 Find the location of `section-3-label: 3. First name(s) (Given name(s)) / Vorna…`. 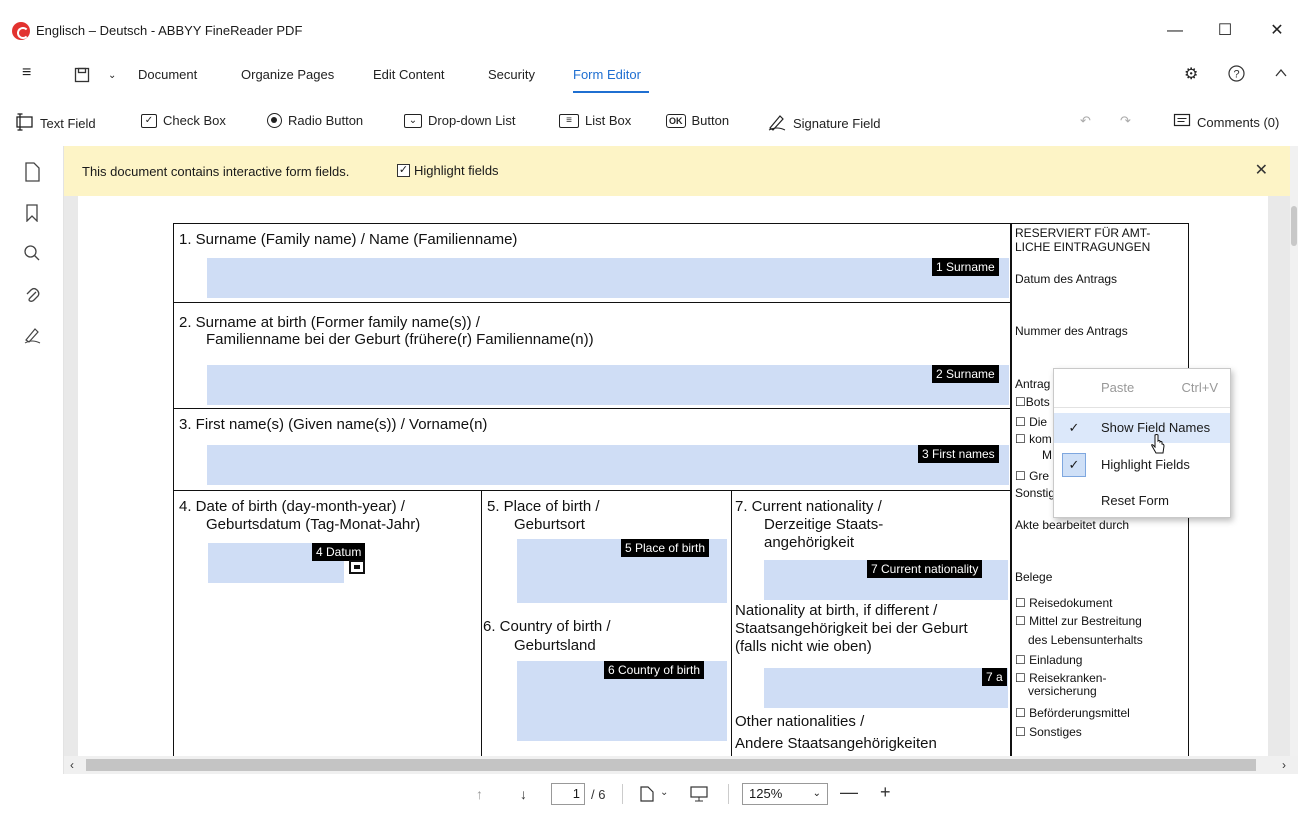

section-3-label: 3. First name(s) (Given name(s)) / Vorna… is located at coordinates (333, 424).